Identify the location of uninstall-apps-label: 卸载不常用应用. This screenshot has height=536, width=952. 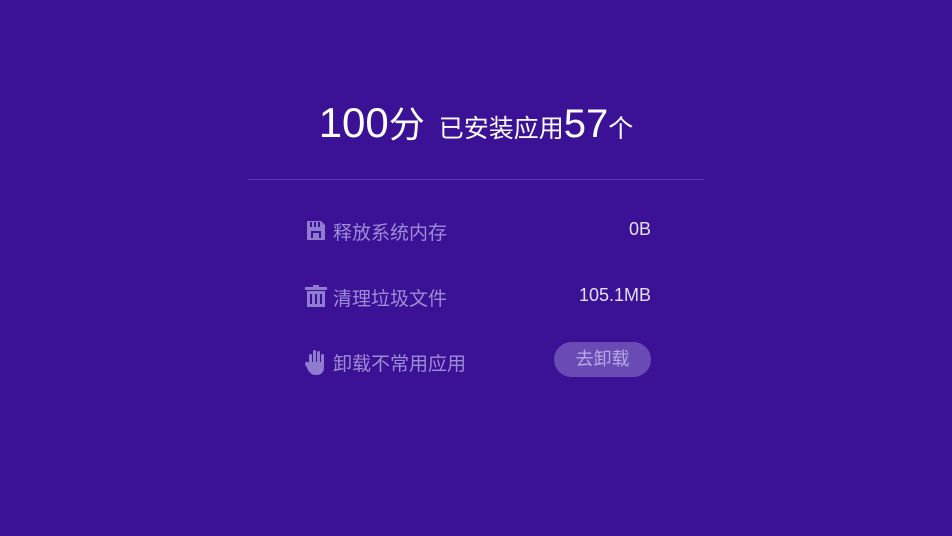
(400, 364).